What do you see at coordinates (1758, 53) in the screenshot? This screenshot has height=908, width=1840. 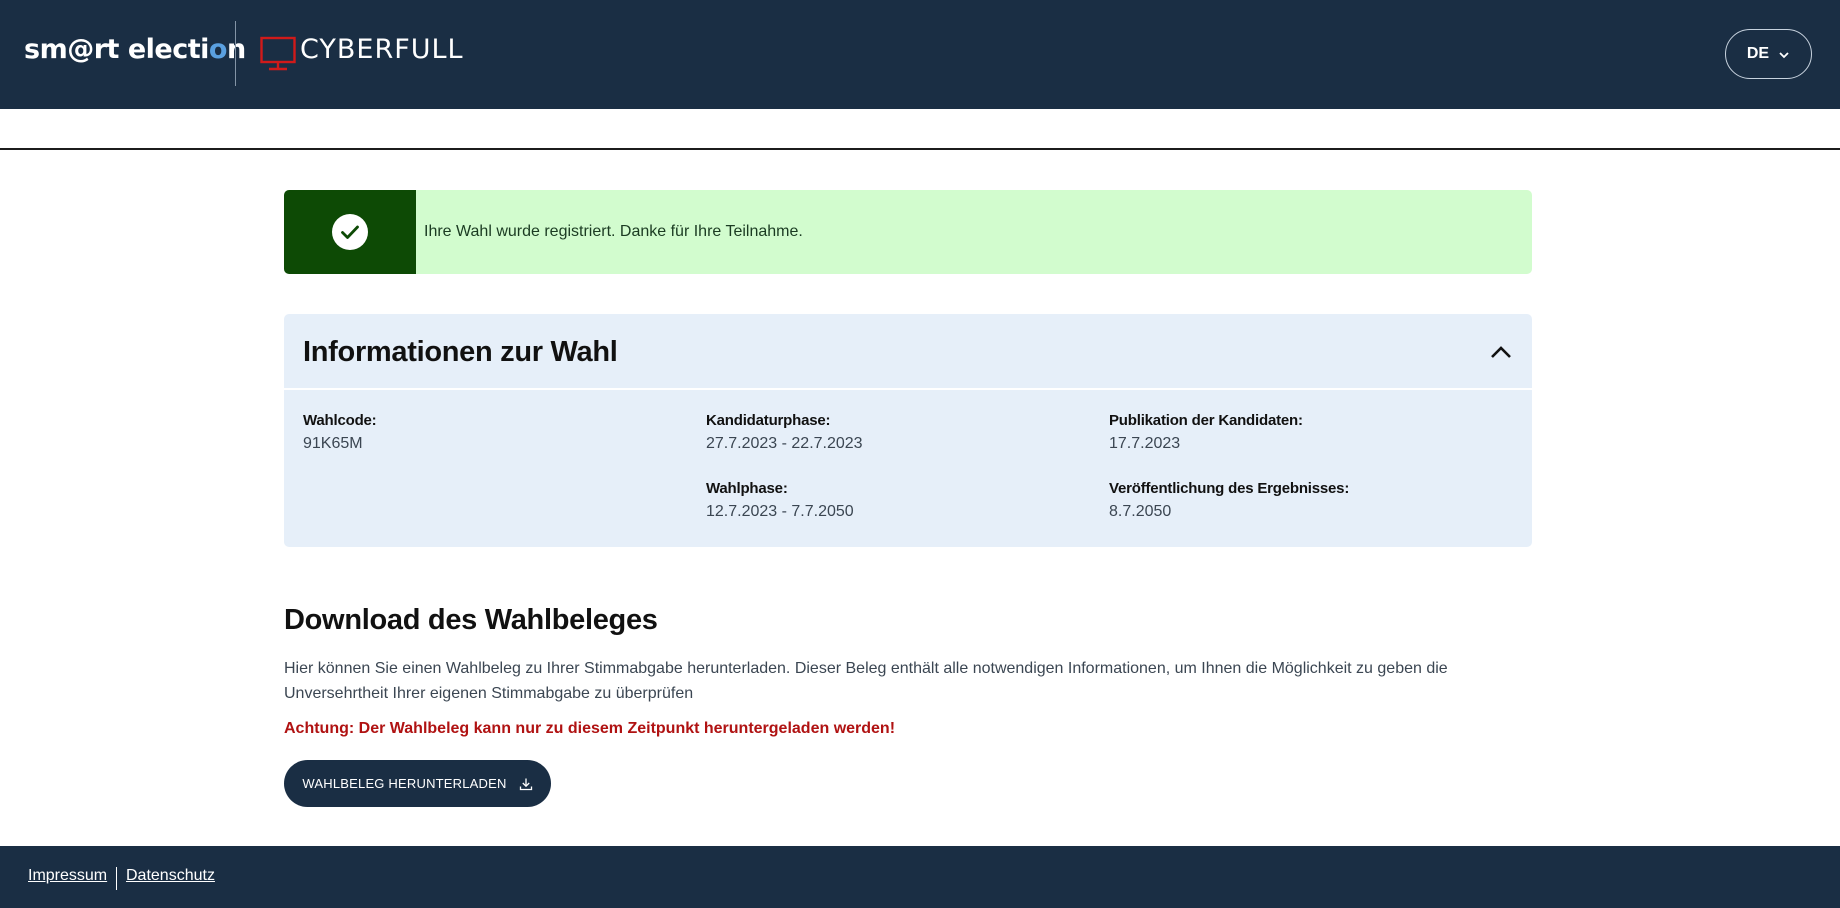 I see `language-label: DE` at bounding box center [1758, 53].